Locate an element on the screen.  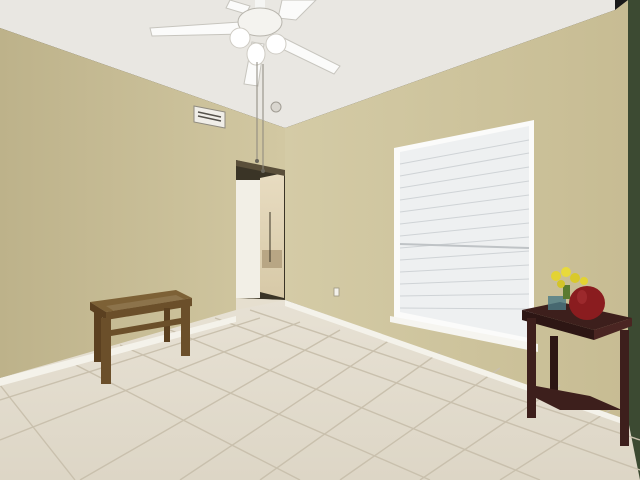
hallway-doorway is located at coordinates (260, 241).